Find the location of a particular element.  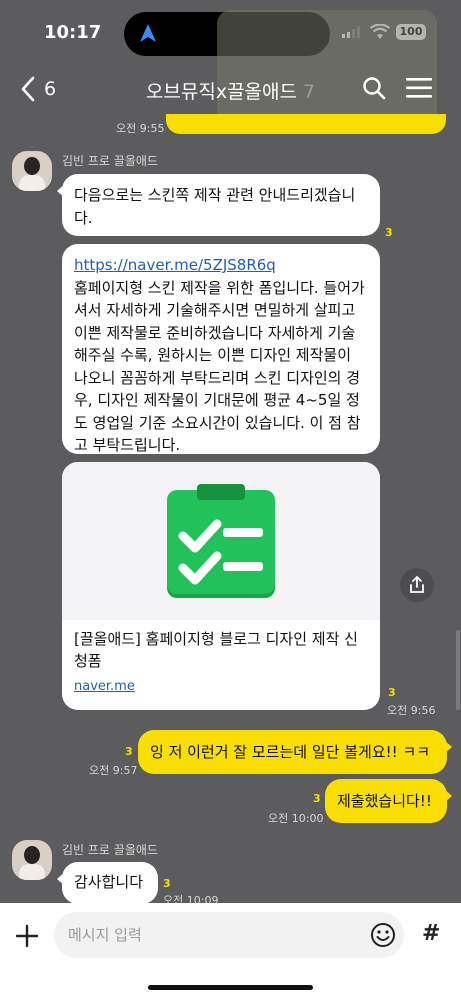

message-bubble: 다음으로는 스킨쪽 제작 관련 안내드리겠습니다. is located at coordinates (218, 205).